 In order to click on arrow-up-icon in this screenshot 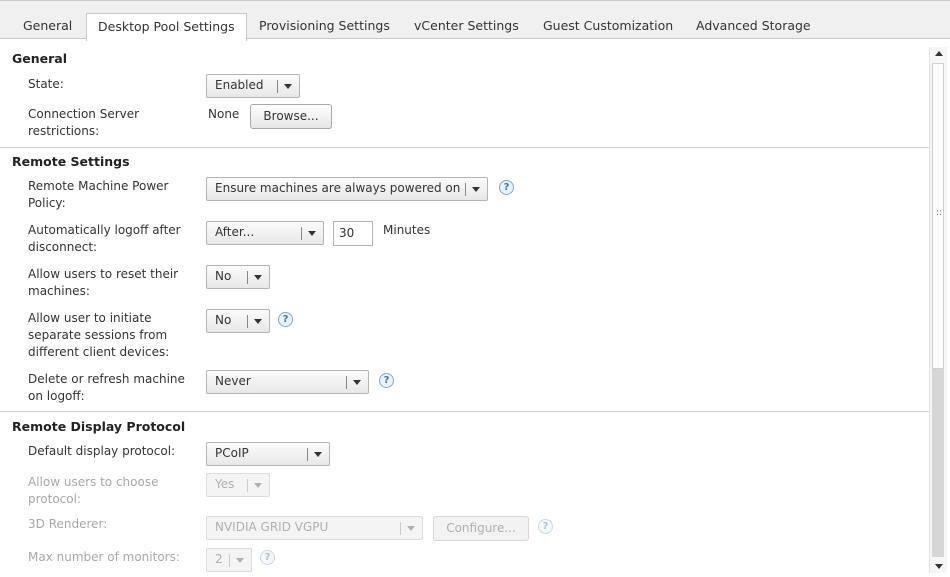, I will do `click(939, 54)`.